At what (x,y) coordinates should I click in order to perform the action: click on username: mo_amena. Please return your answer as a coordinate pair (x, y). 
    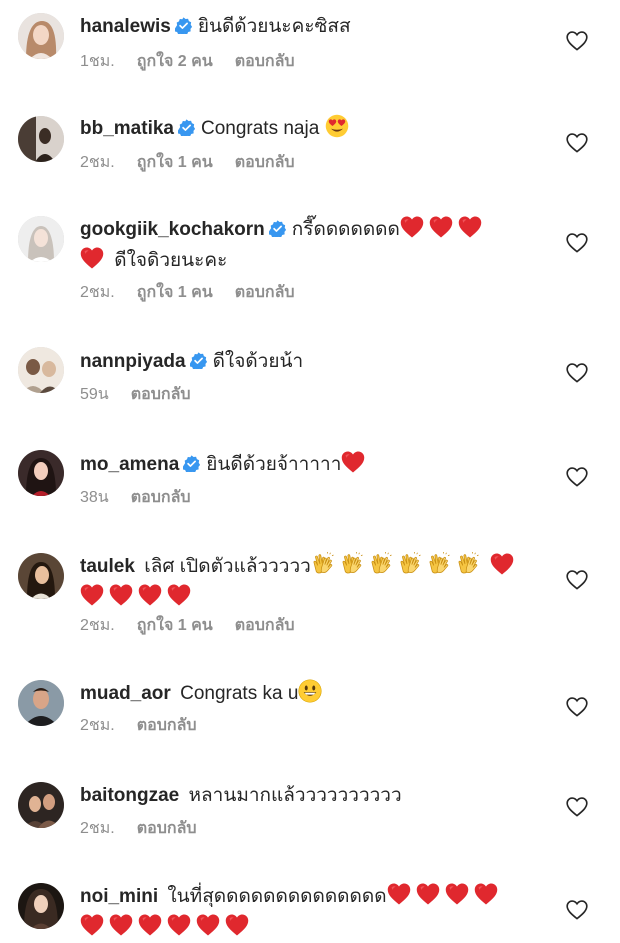
    Looking at the image, I should click on (129, 464).